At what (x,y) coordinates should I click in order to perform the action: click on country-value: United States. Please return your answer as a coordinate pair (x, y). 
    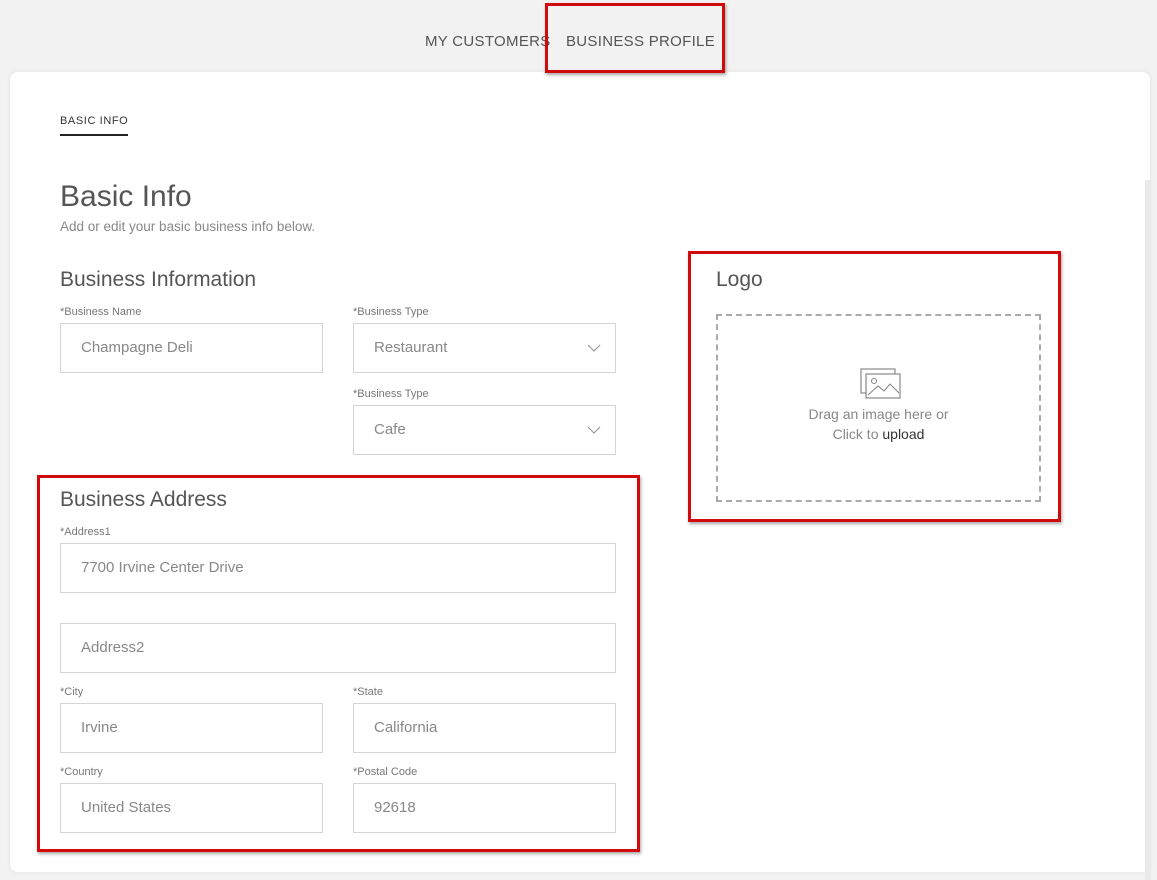
    Looking at the image, I should click on (126, 807).